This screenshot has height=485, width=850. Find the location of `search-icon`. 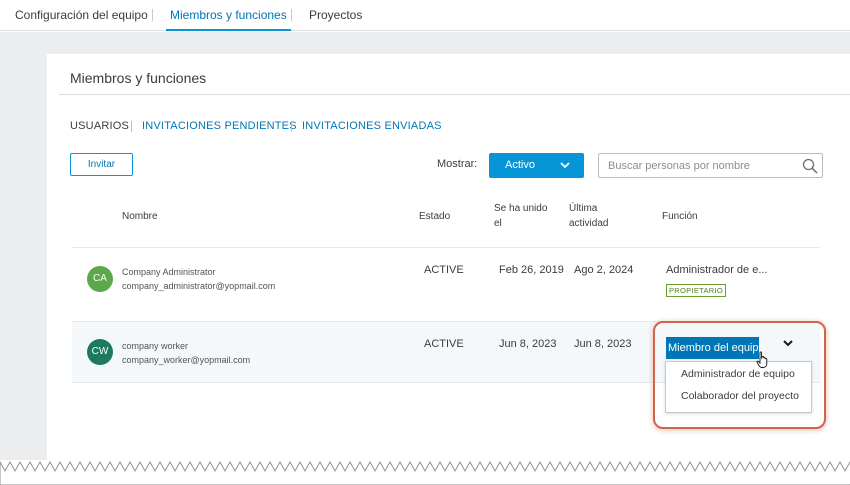

search-icon is located at coordinates (810, 166).